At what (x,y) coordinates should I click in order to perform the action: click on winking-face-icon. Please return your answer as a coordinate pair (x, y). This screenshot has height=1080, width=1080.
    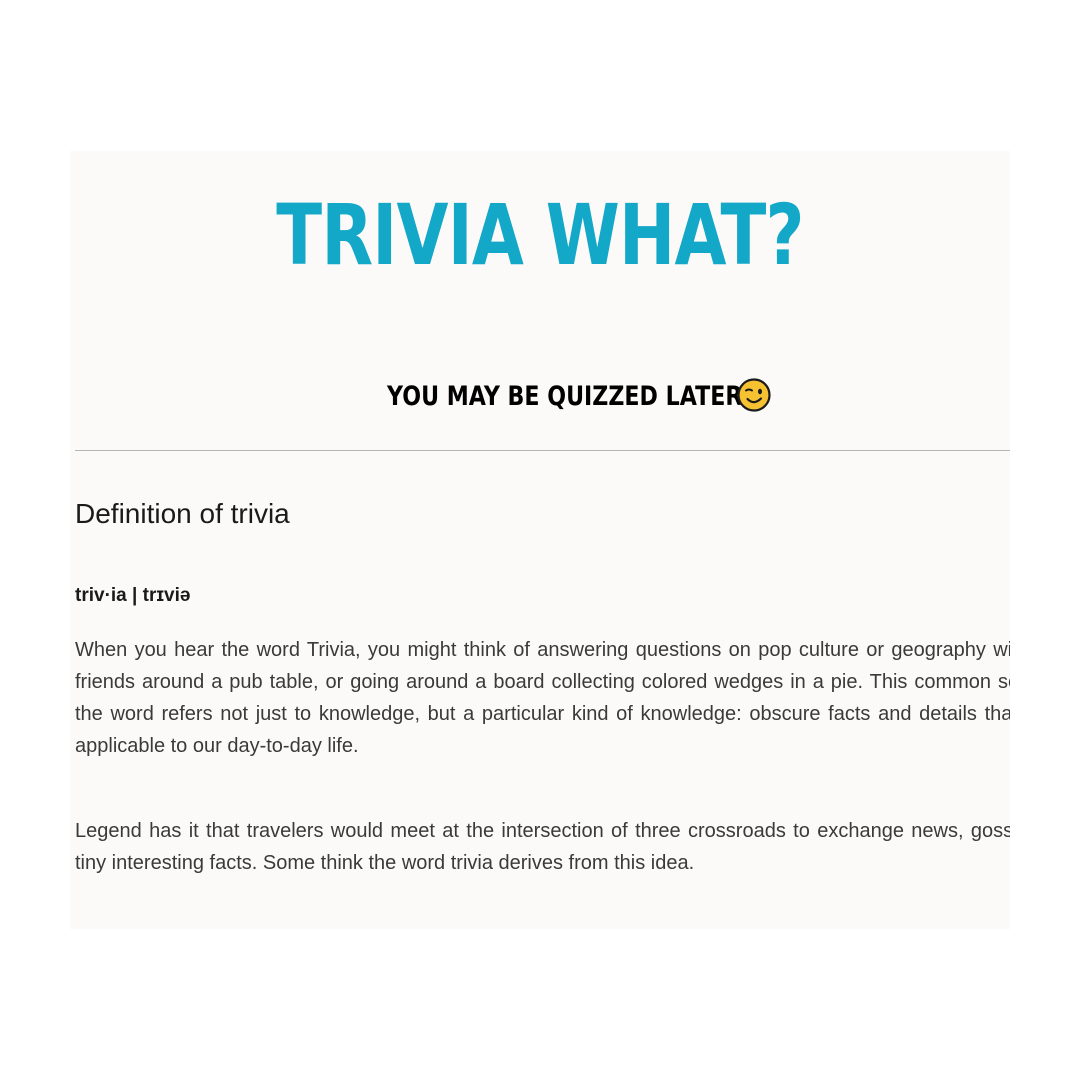
    Looking at the image, I should click on (754, 394).